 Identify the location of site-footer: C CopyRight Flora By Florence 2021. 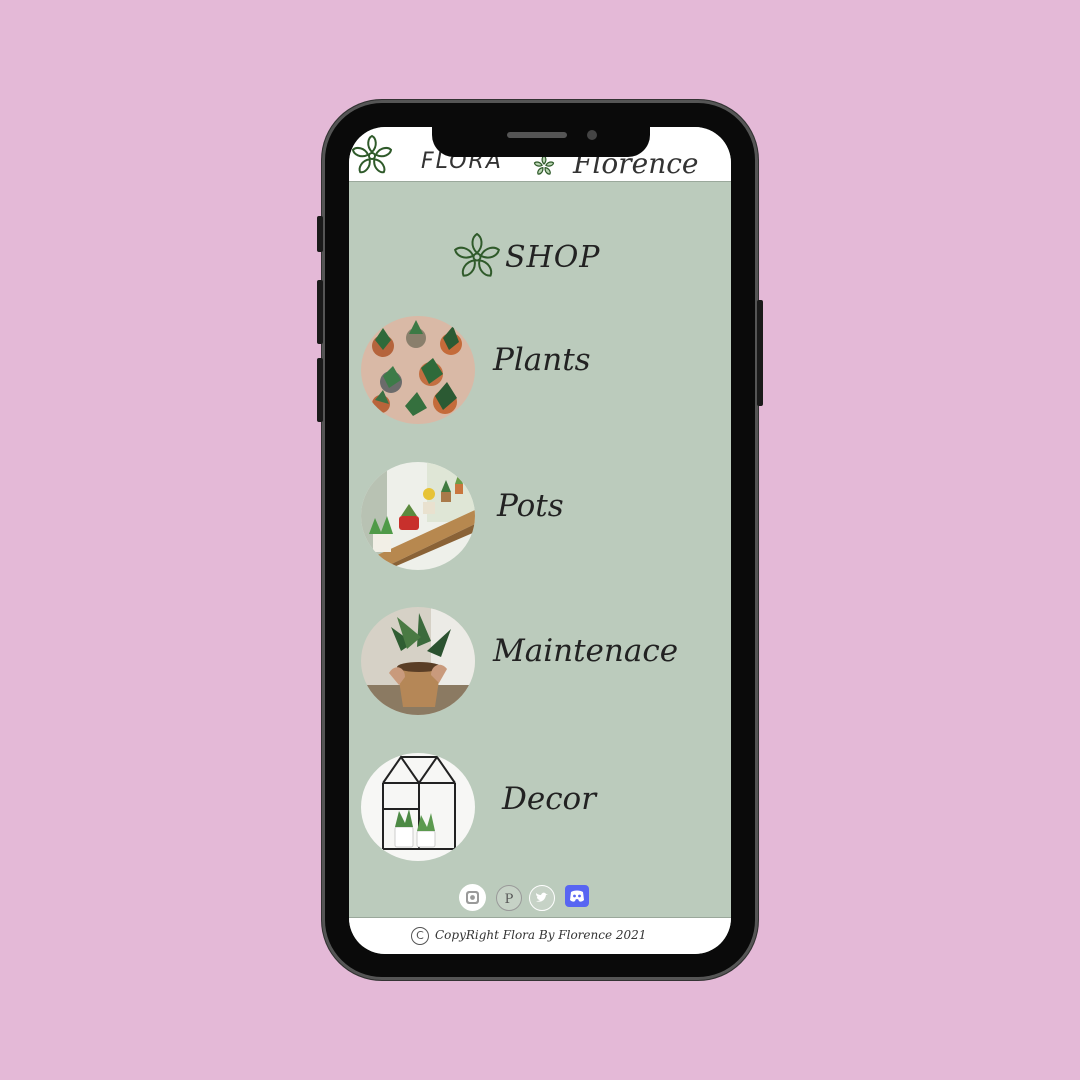
(540, 935).